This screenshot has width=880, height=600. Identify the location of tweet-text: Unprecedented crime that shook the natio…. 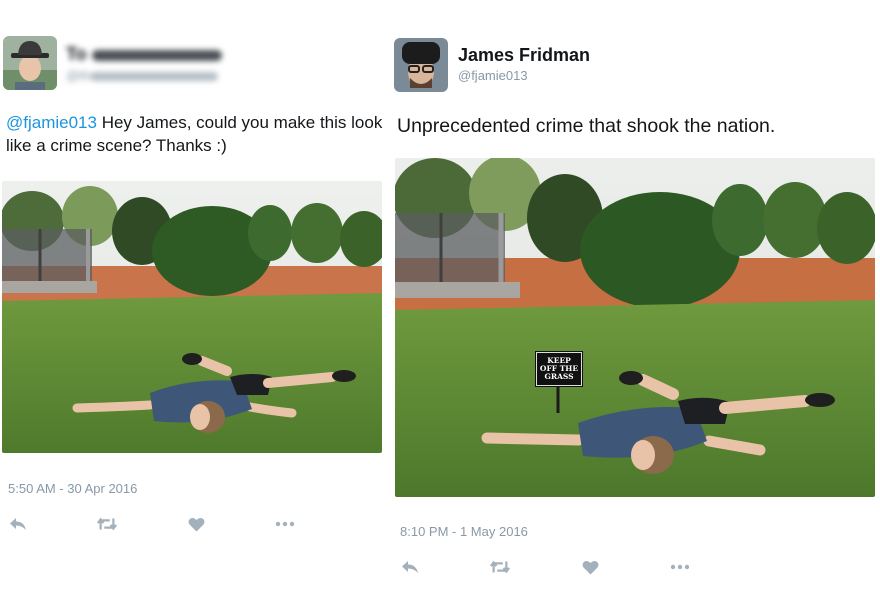
(586, 126).